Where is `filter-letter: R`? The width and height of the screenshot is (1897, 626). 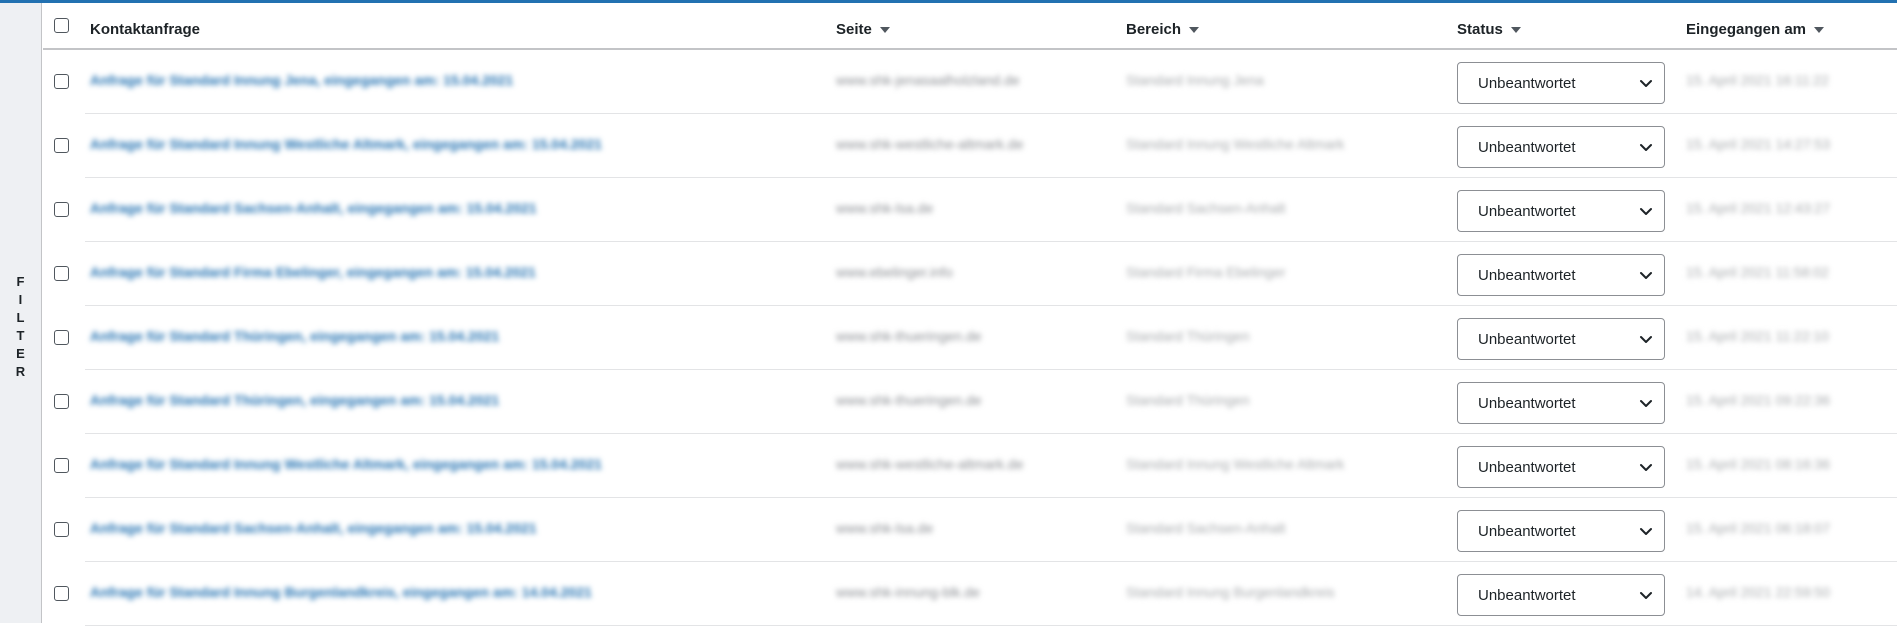 filter-letter: R is located at coordinates (20, 371).